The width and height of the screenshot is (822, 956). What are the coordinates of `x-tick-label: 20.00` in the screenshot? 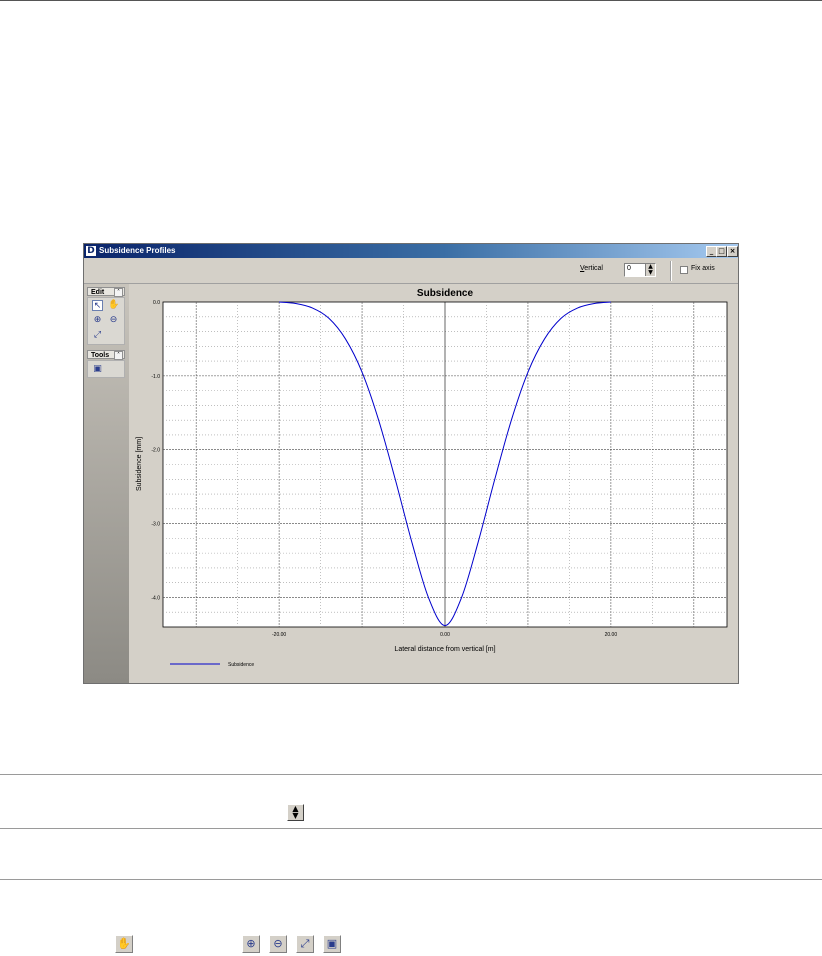 It's located at (611, 635).